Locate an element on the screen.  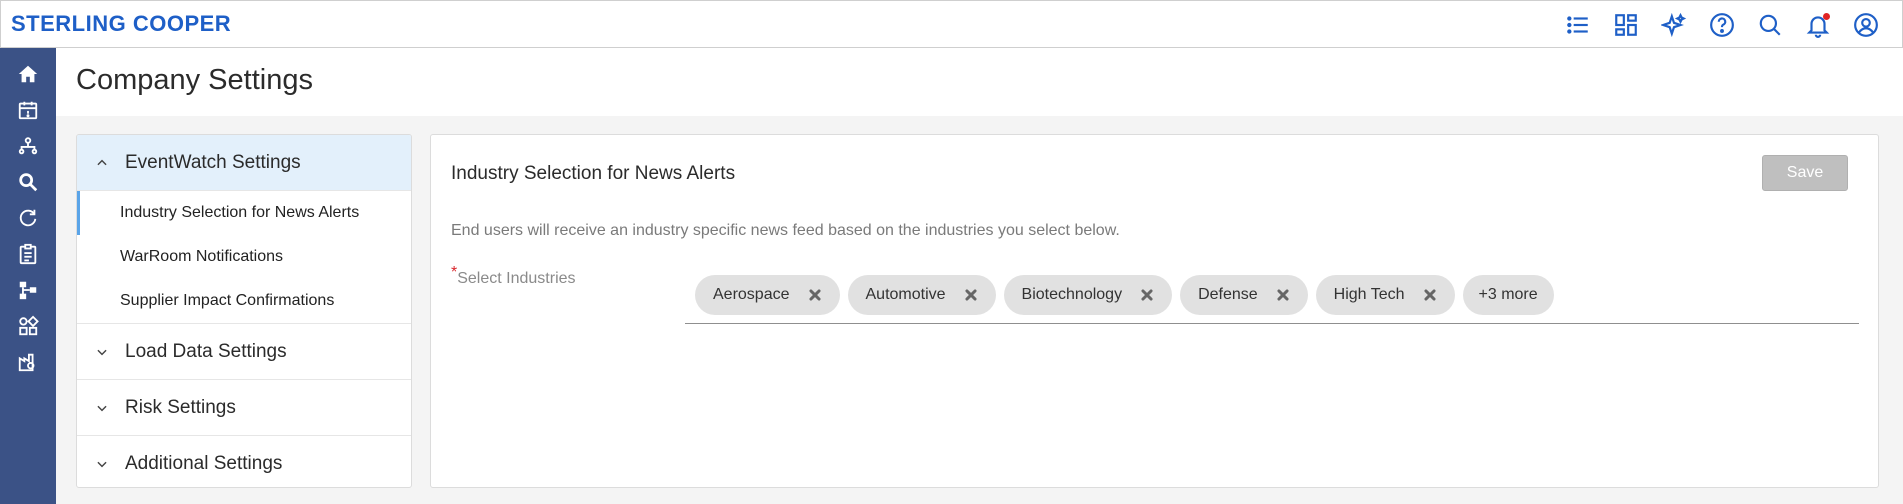
refresh-icon is located at coordinates (28, 218).